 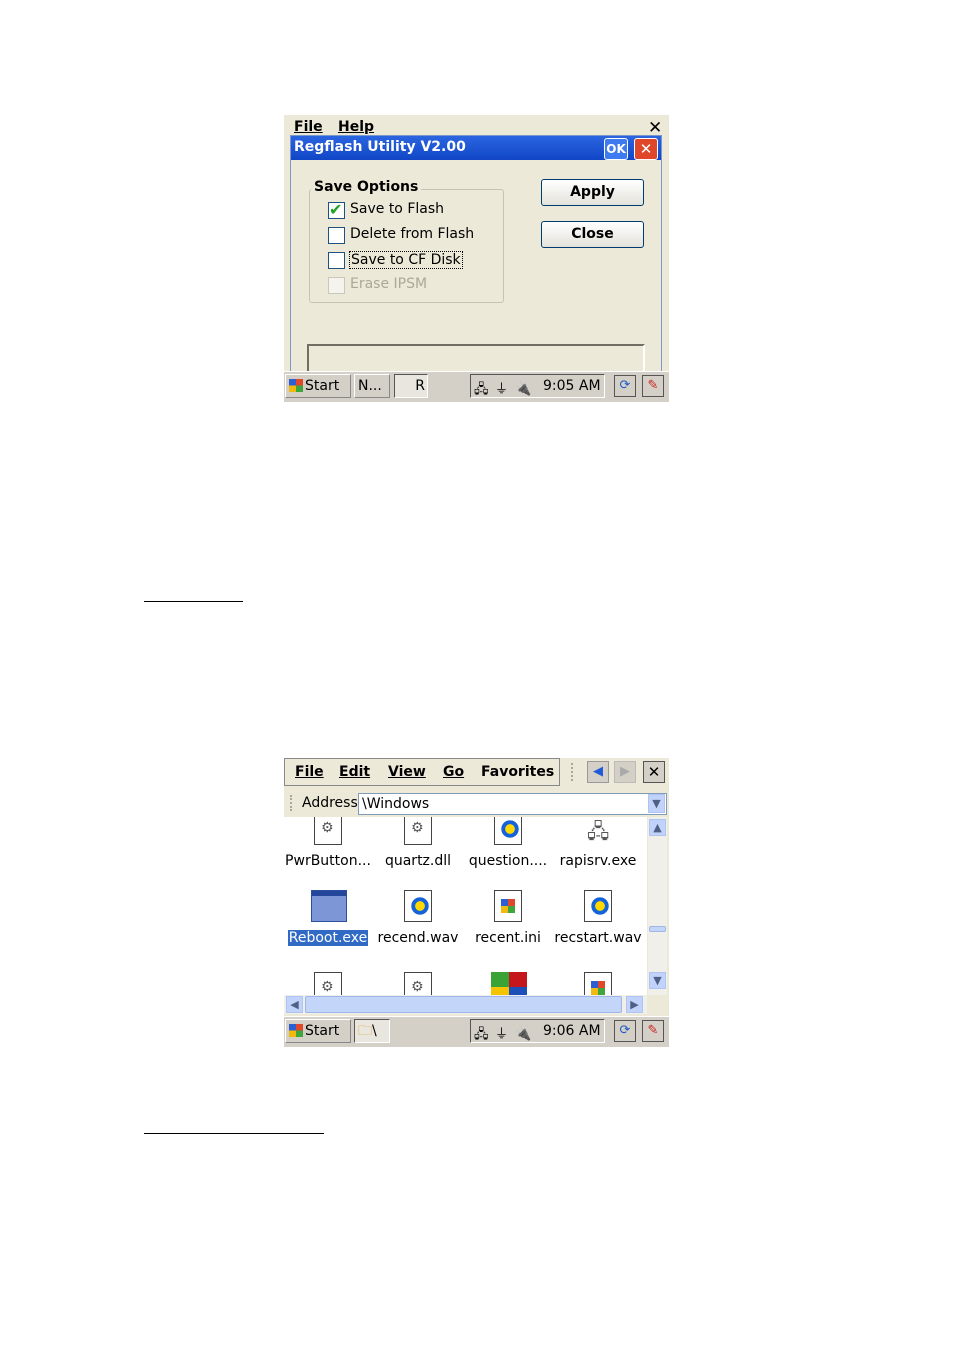 I want to click on menu-view: View, so click(x=407, y=772).